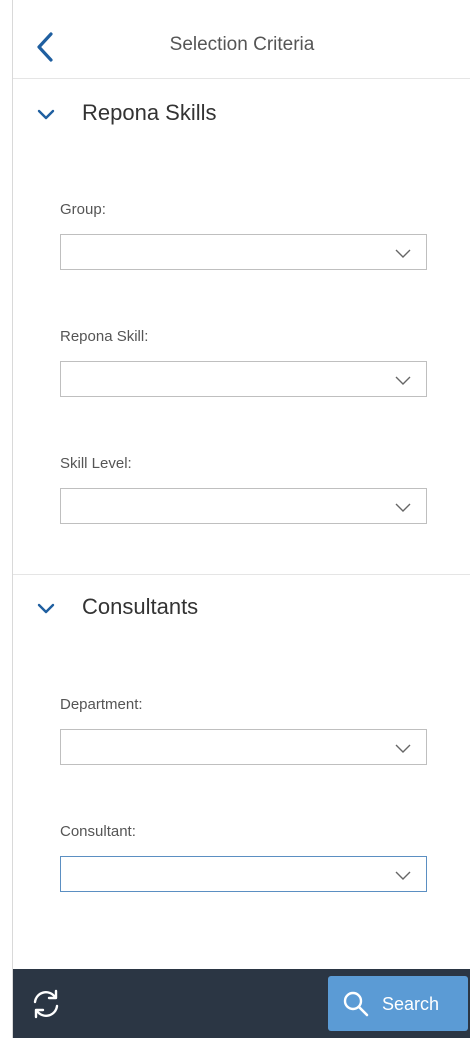  I want to click on section-title: Consultants, so click(140, 606).